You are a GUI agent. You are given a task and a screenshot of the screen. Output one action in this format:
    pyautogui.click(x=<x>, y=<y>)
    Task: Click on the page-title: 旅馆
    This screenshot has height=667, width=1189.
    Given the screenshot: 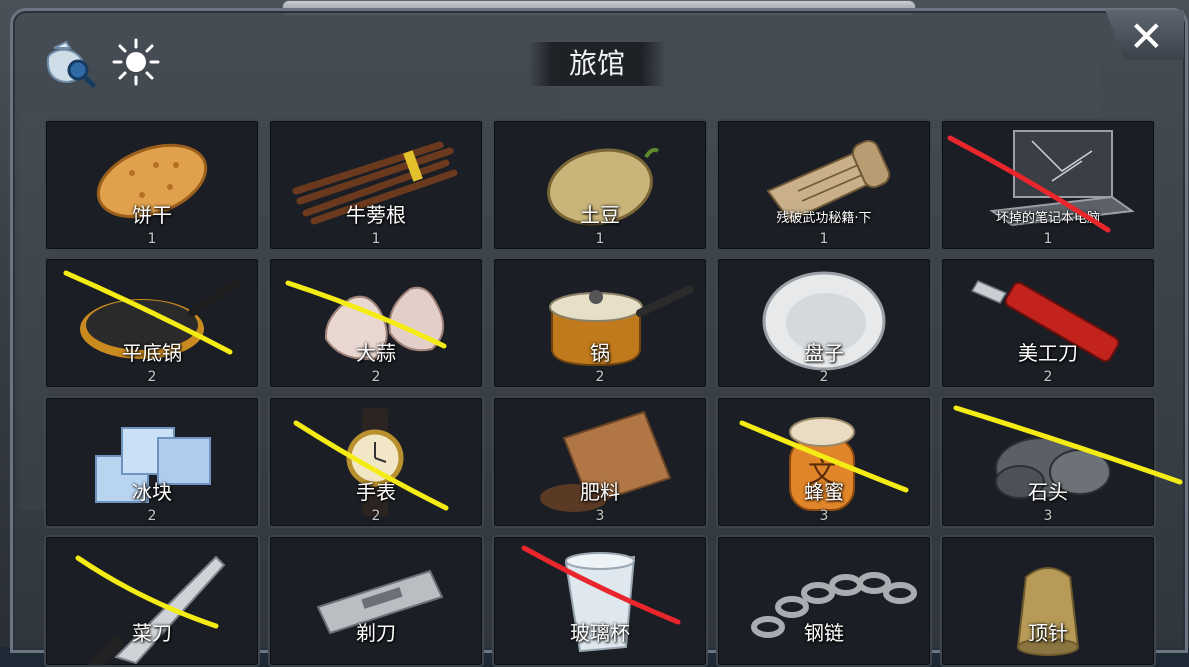 What is the action you would take?
    pyautogui.click(x=596, y=63)
    